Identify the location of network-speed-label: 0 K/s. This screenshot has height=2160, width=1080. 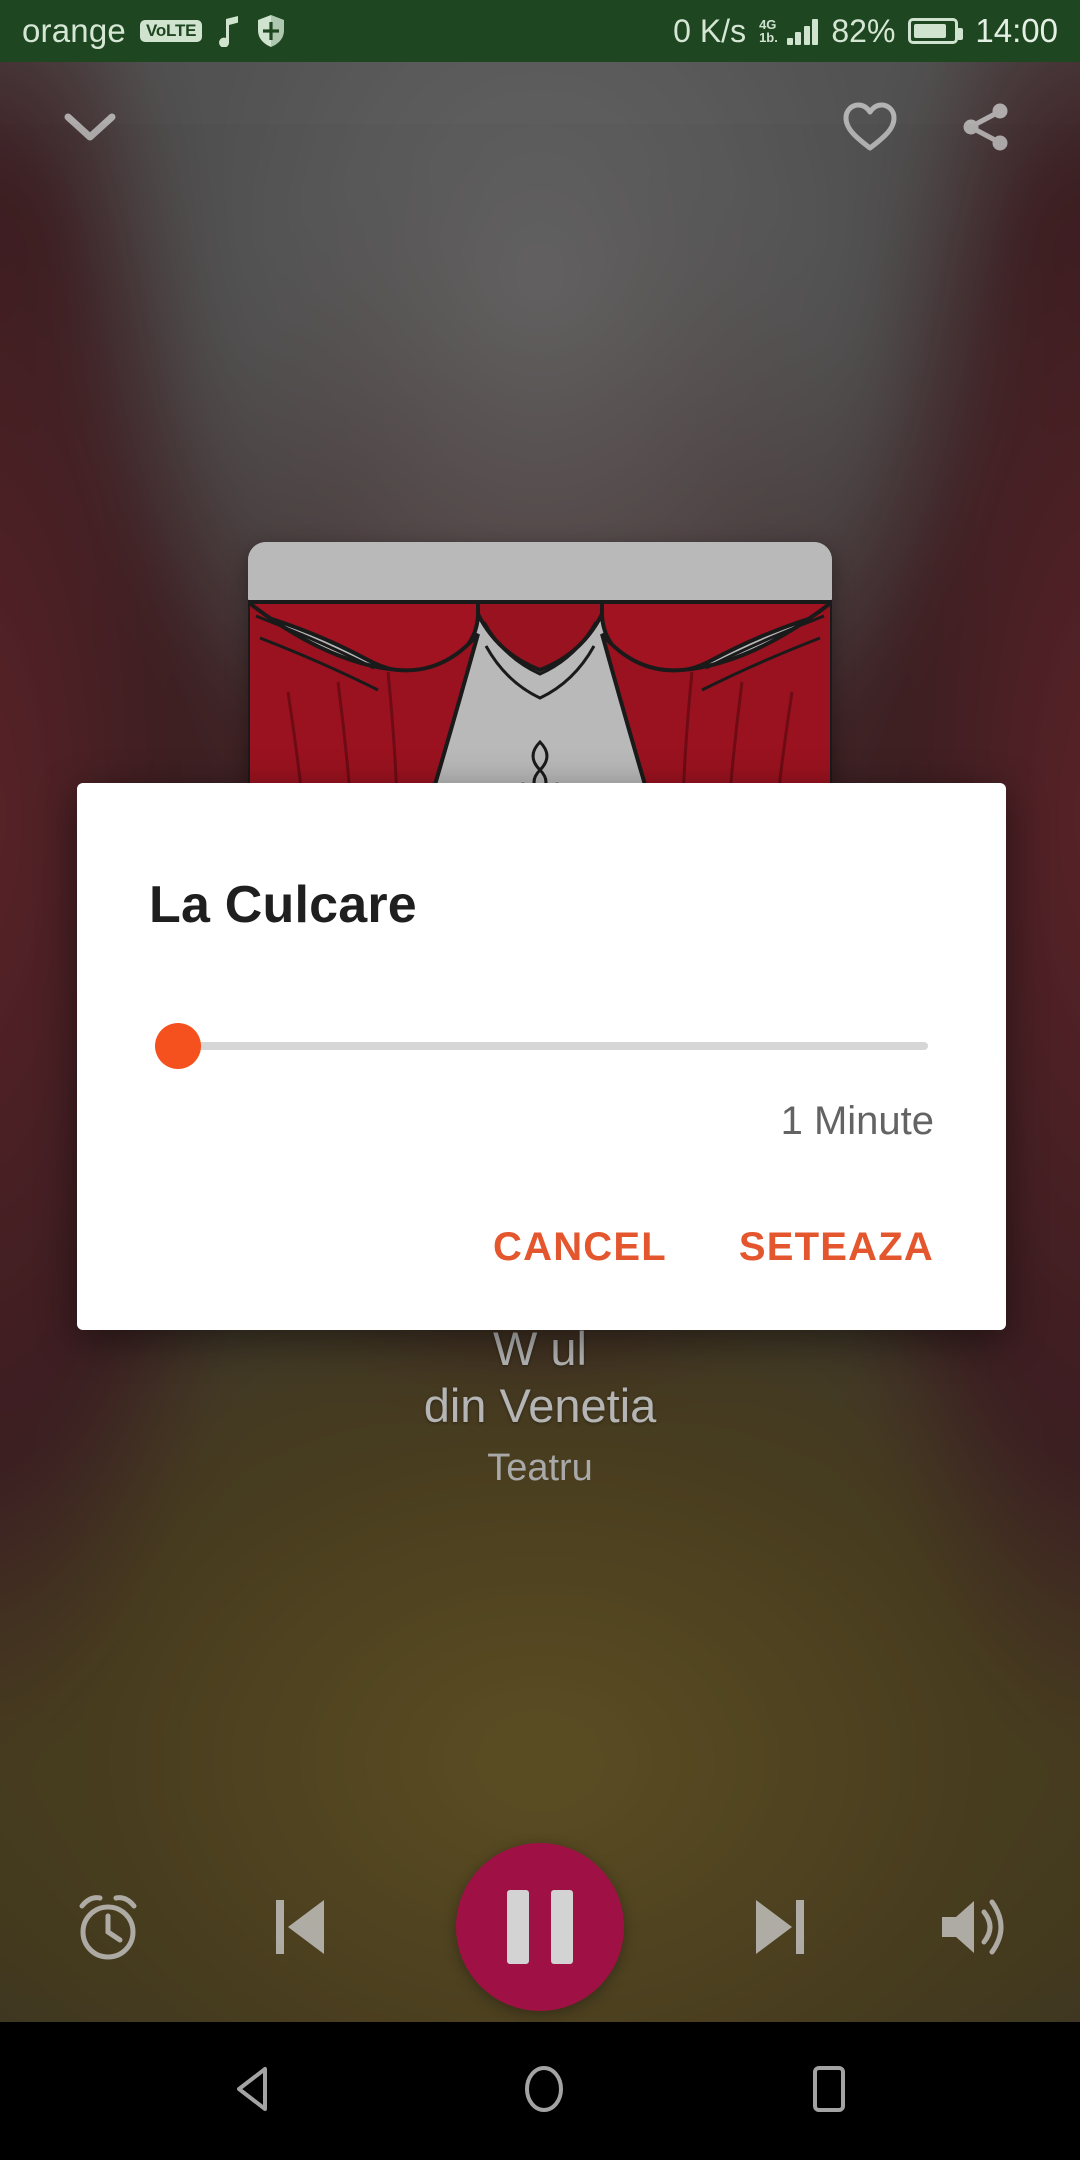
(710, 30).